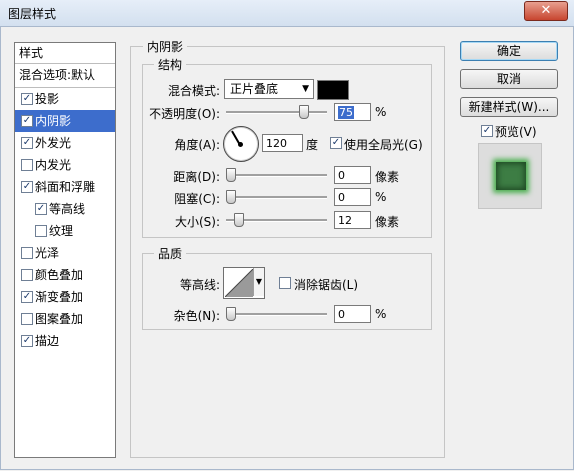 This screenshot has width=574, height=471. I want to click on bevel-emboss-checkbox: ✓, so click(27, 187).